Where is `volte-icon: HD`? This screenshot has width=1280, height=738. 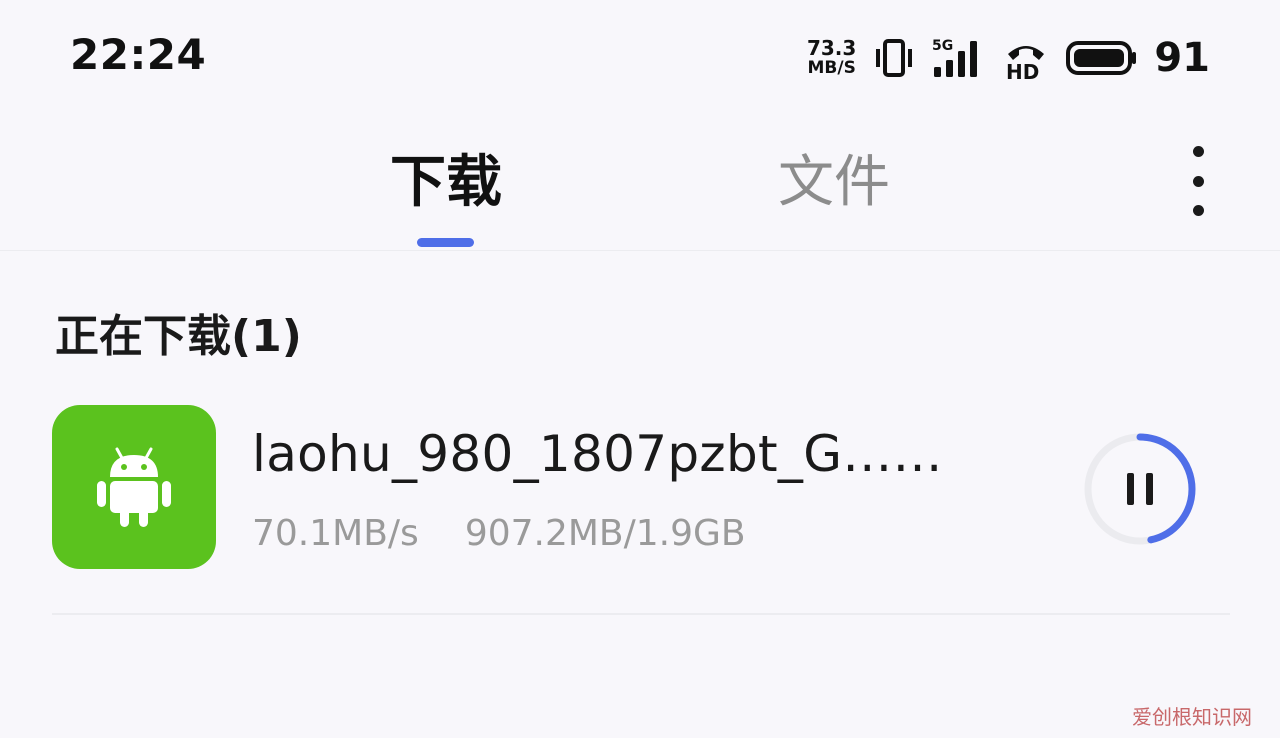
volte-icon: HD is located at coordinates (1025, 63).